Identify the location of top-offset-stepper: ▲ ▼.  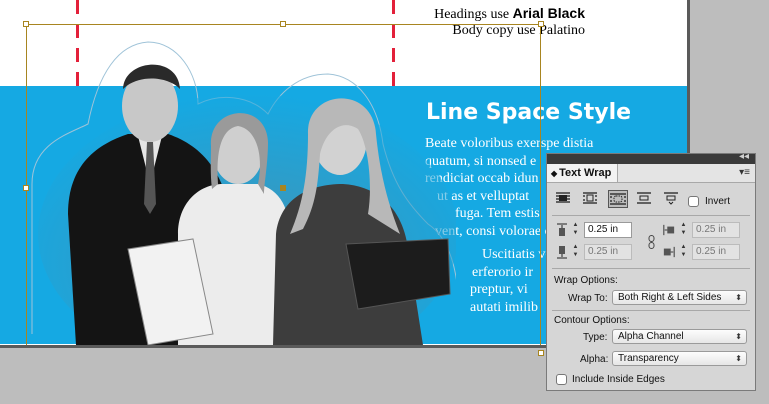
(575, 229).